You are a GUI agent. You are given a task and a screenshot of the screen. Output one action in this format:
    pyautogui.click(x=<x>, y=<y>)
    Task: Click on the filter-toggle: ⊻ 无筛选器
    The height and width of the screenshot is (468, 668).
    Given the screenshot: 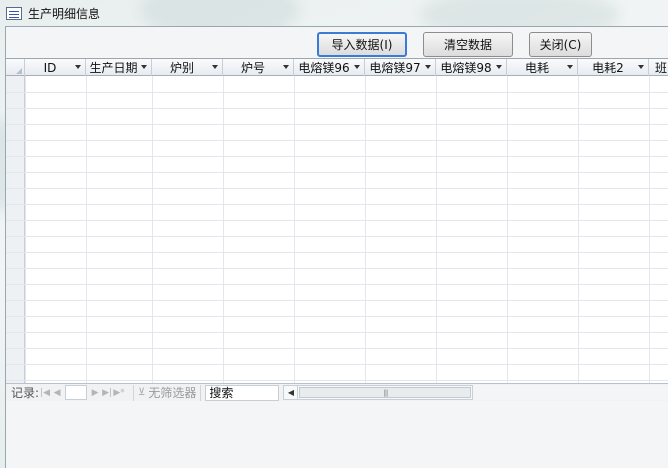 What is the action you would take?
    pyautogui.click(x=167, y=392)
    